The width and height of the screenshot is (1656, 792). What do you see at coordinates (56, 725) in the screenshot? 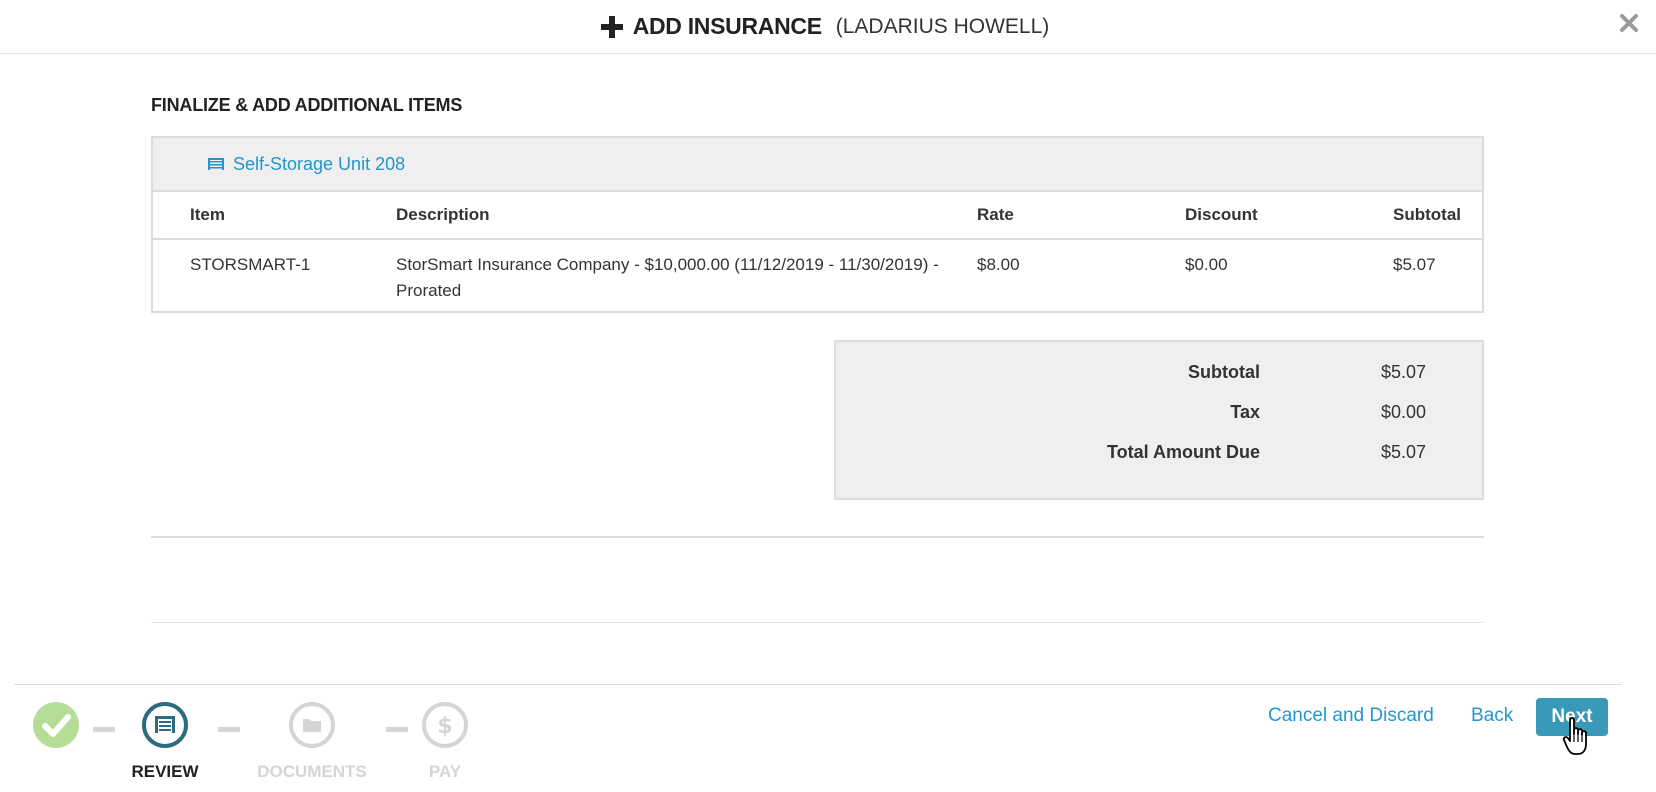
I see `checkmark-icon` at bounding box center [56, 725].